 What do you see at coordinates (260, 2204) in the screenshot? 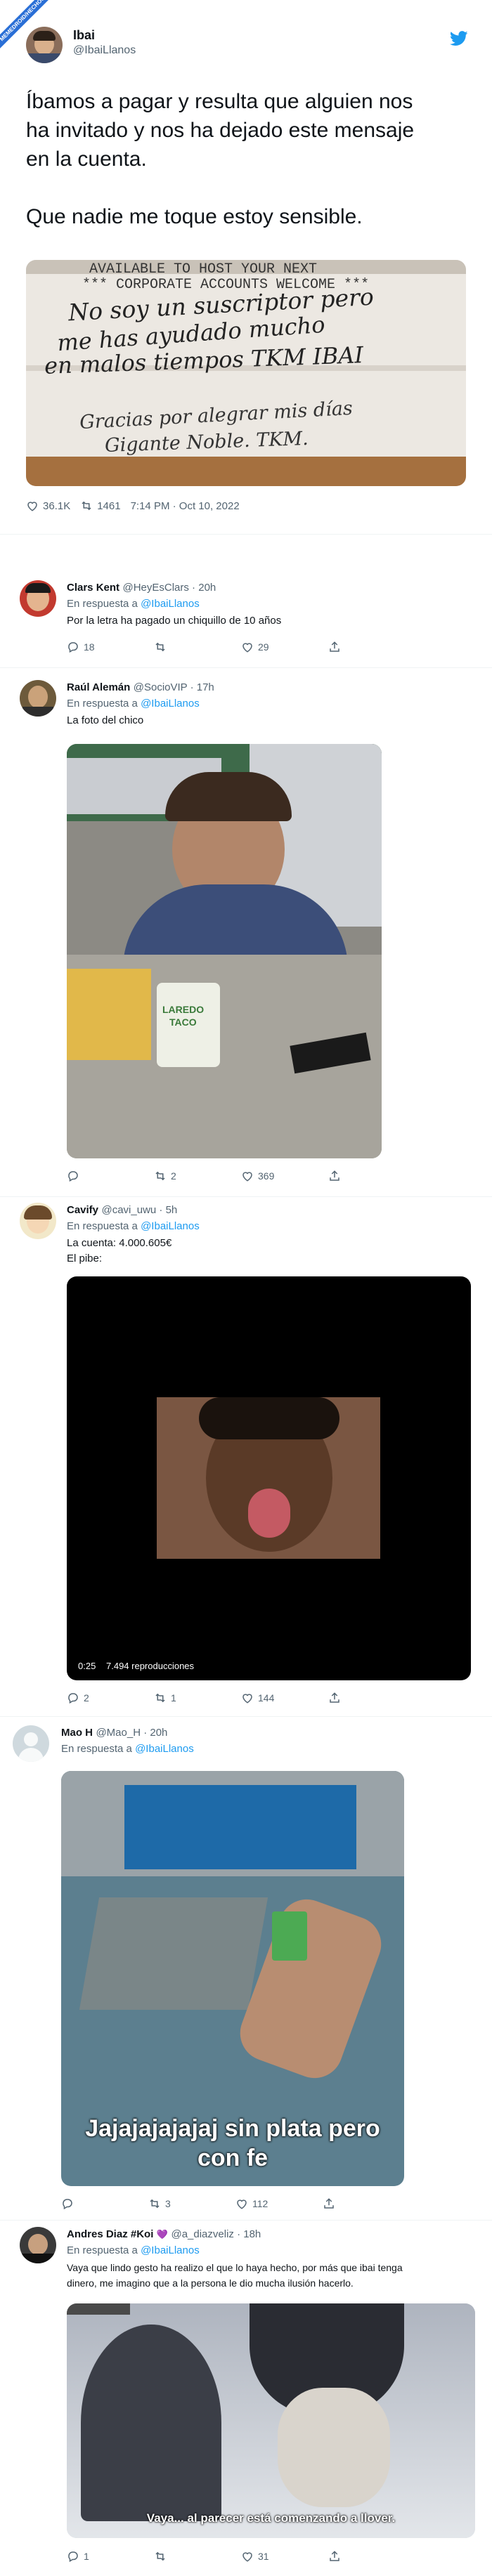
I see `likes-count: 112` at bounding box center [260, 2204].